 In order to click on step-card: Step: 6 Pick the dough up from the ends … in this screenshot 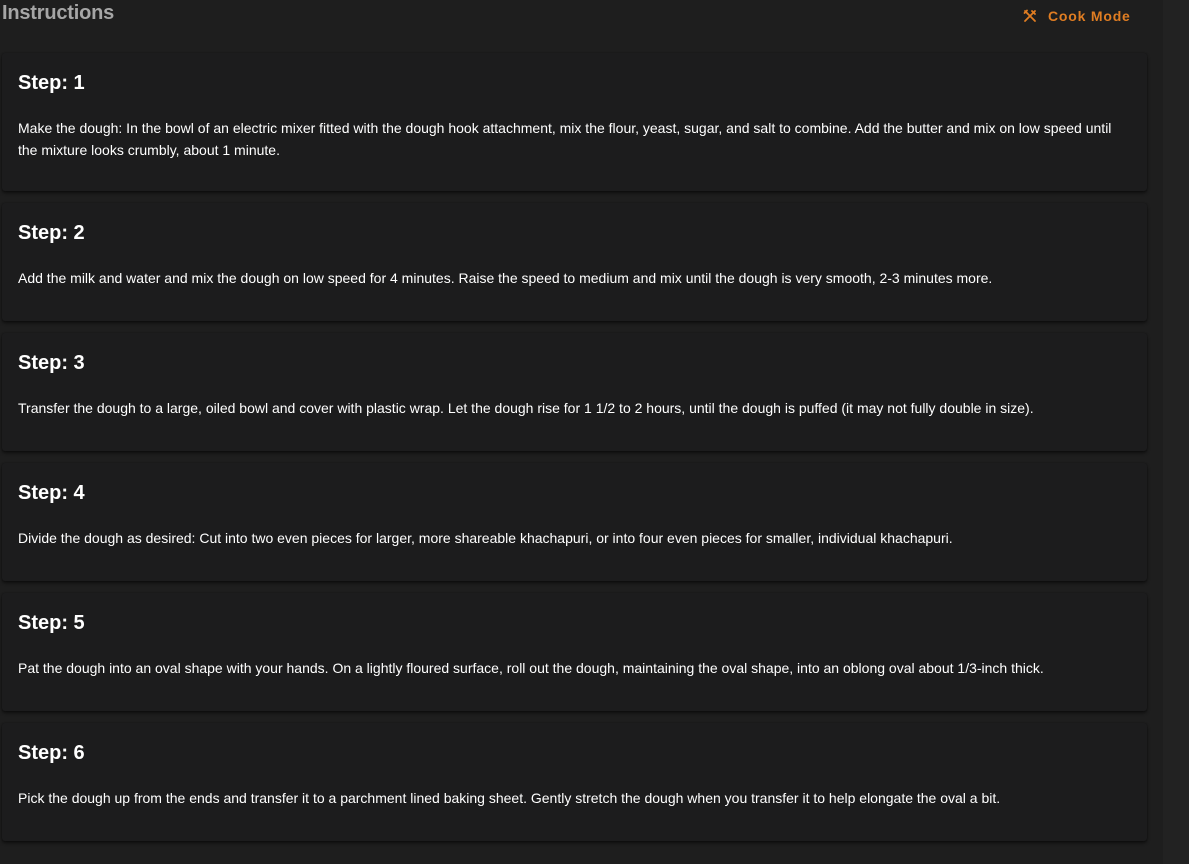, I will do `click(574, 782)`.